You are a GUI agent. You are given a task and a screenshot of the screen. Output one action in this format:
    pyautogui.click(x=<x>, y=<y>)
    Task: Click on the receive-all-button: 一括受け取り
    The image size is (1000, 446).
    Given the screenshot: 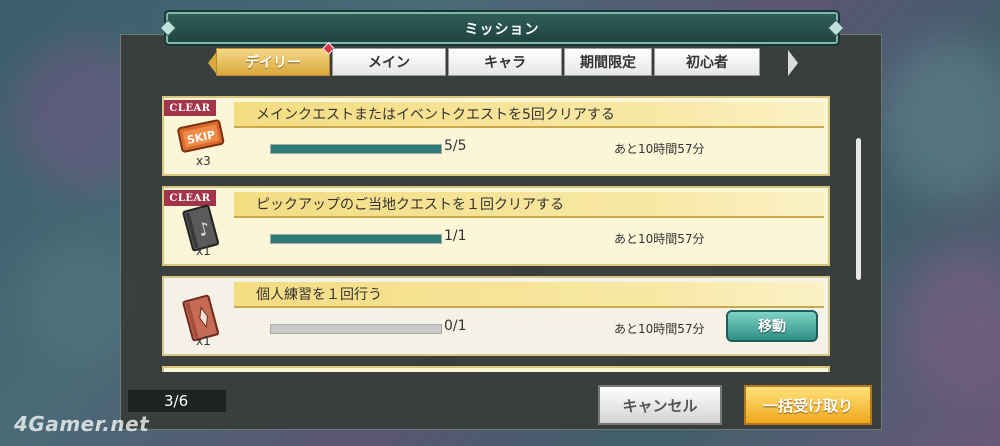 What is the action you would take?
    pyautogui.click(x=808, y=405)
    